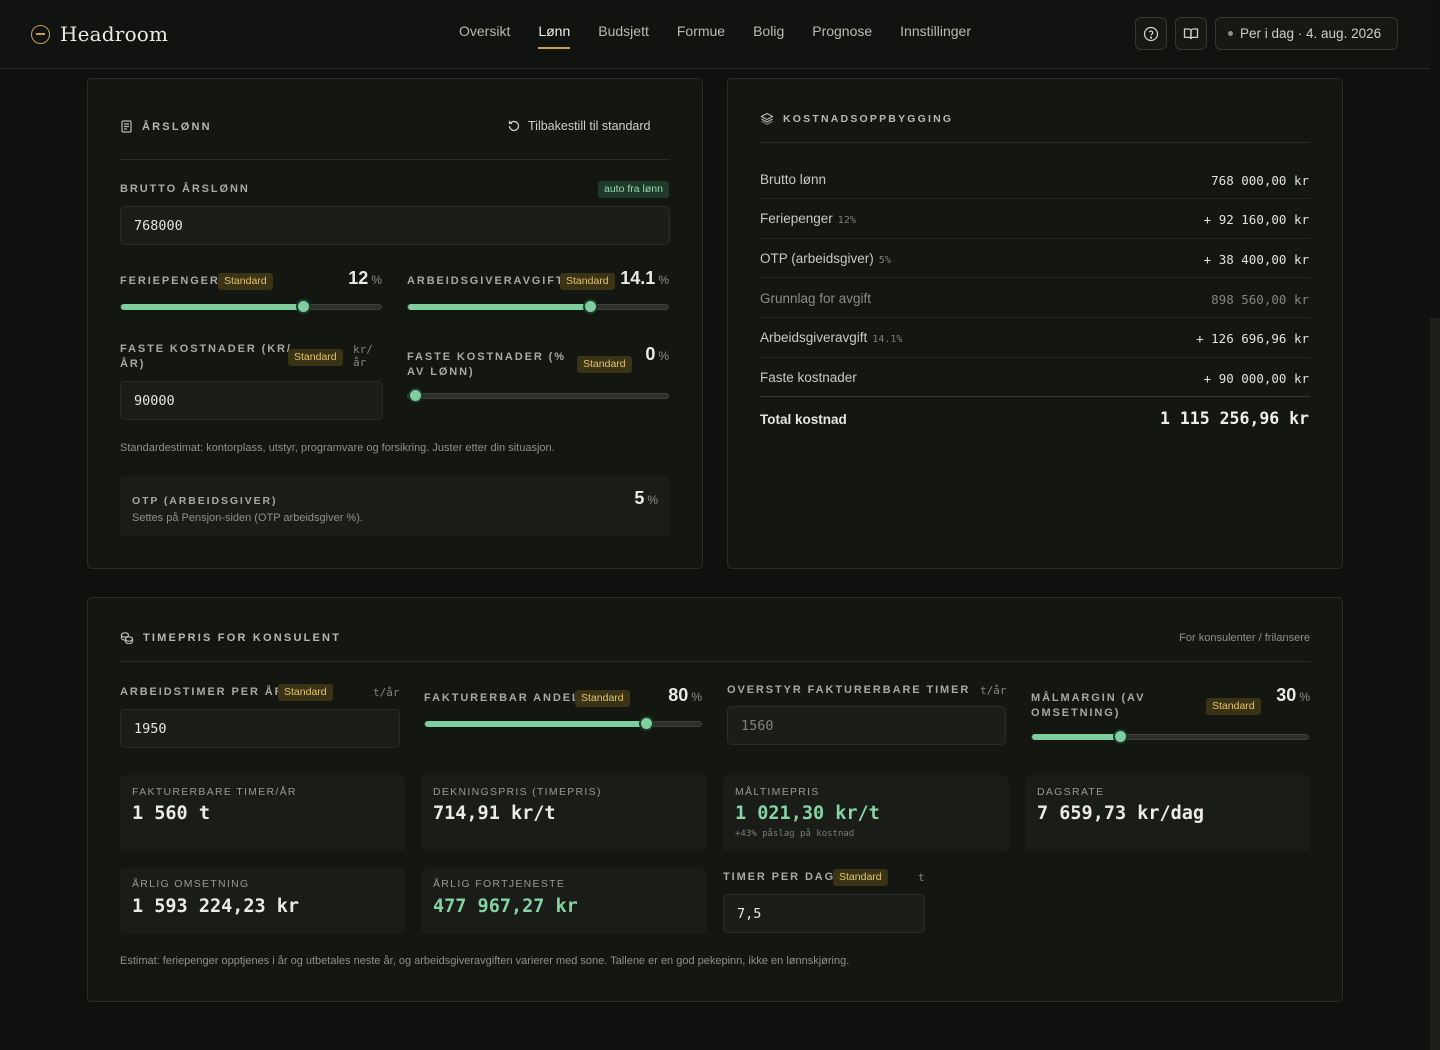  What do you see at coordinates (502, 698) in the screenshot?
I see `billable-share-label: FAKTURERBAR ANDEL` at bounding box center [502, 698].